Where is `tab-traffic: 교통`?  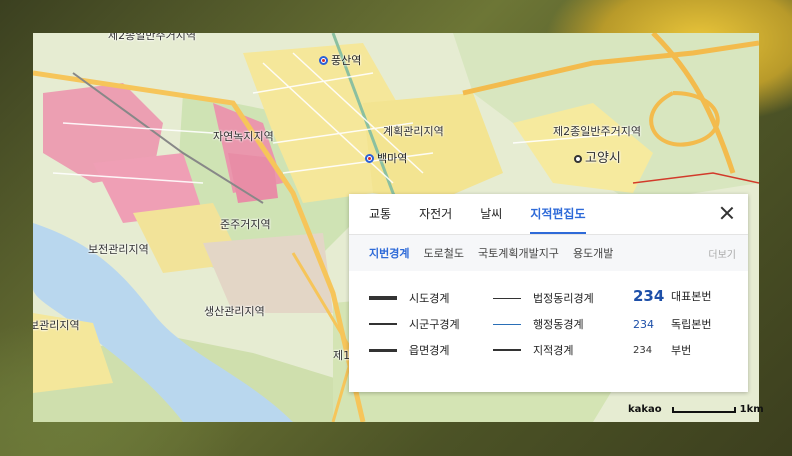
tab-traffic: 교통 is located at coordinates (380, 214).